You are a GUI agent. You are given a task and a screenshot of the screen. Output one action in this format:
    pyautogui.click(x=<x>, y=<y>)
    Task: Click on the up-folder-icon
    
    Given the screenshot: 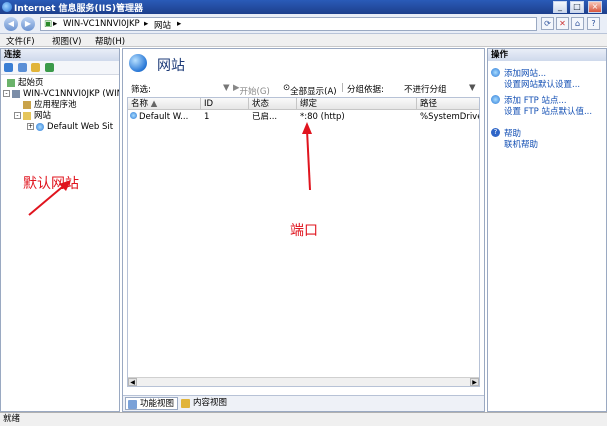 What is the action you would take?
    pyautogui.click(x=35, y=67)
    